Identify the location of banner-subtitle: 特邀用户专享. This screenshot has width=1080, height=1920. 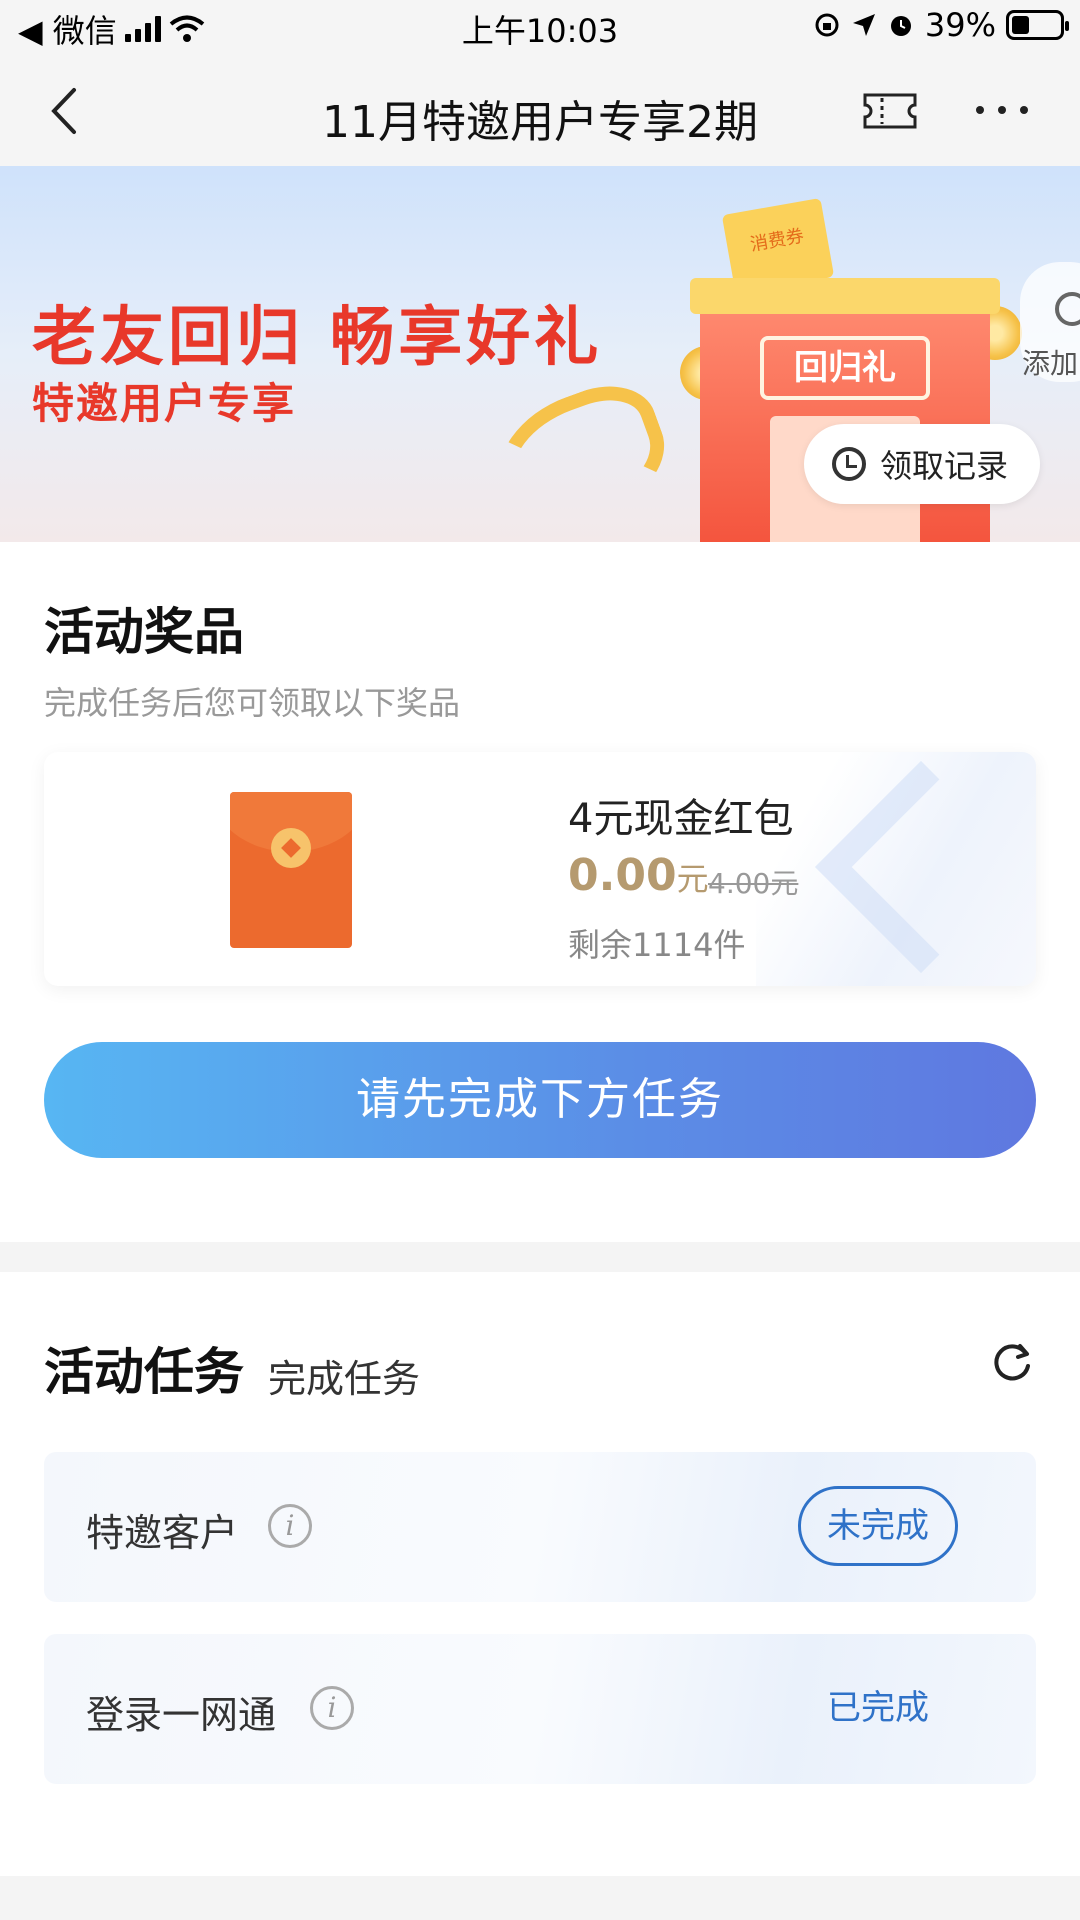
(164, 403).